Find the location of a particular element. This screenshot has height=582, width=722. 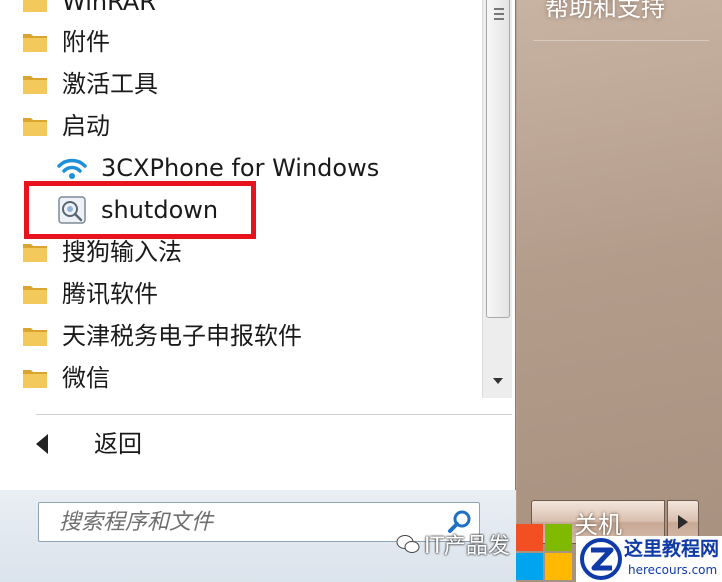

program-item-label: 微信 is located at coordinates (86, 378).